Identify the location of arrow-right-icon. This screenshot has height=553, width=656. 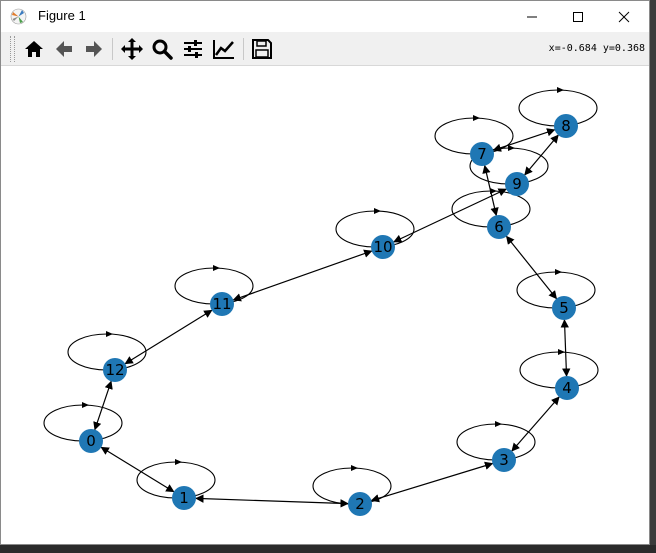
(94, 49).